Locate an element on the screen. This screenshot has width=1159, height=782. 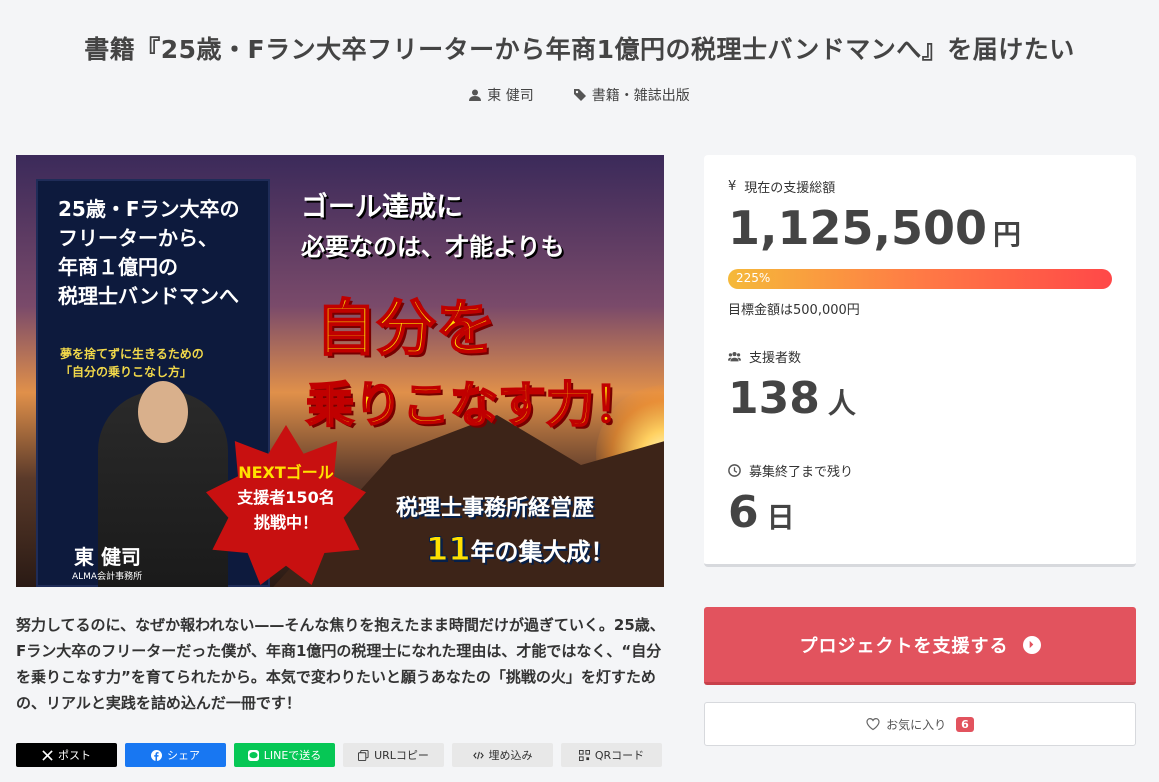
project-meta: 東 健司 書籍・雑誌出版 is located at coordinates (579, 95).